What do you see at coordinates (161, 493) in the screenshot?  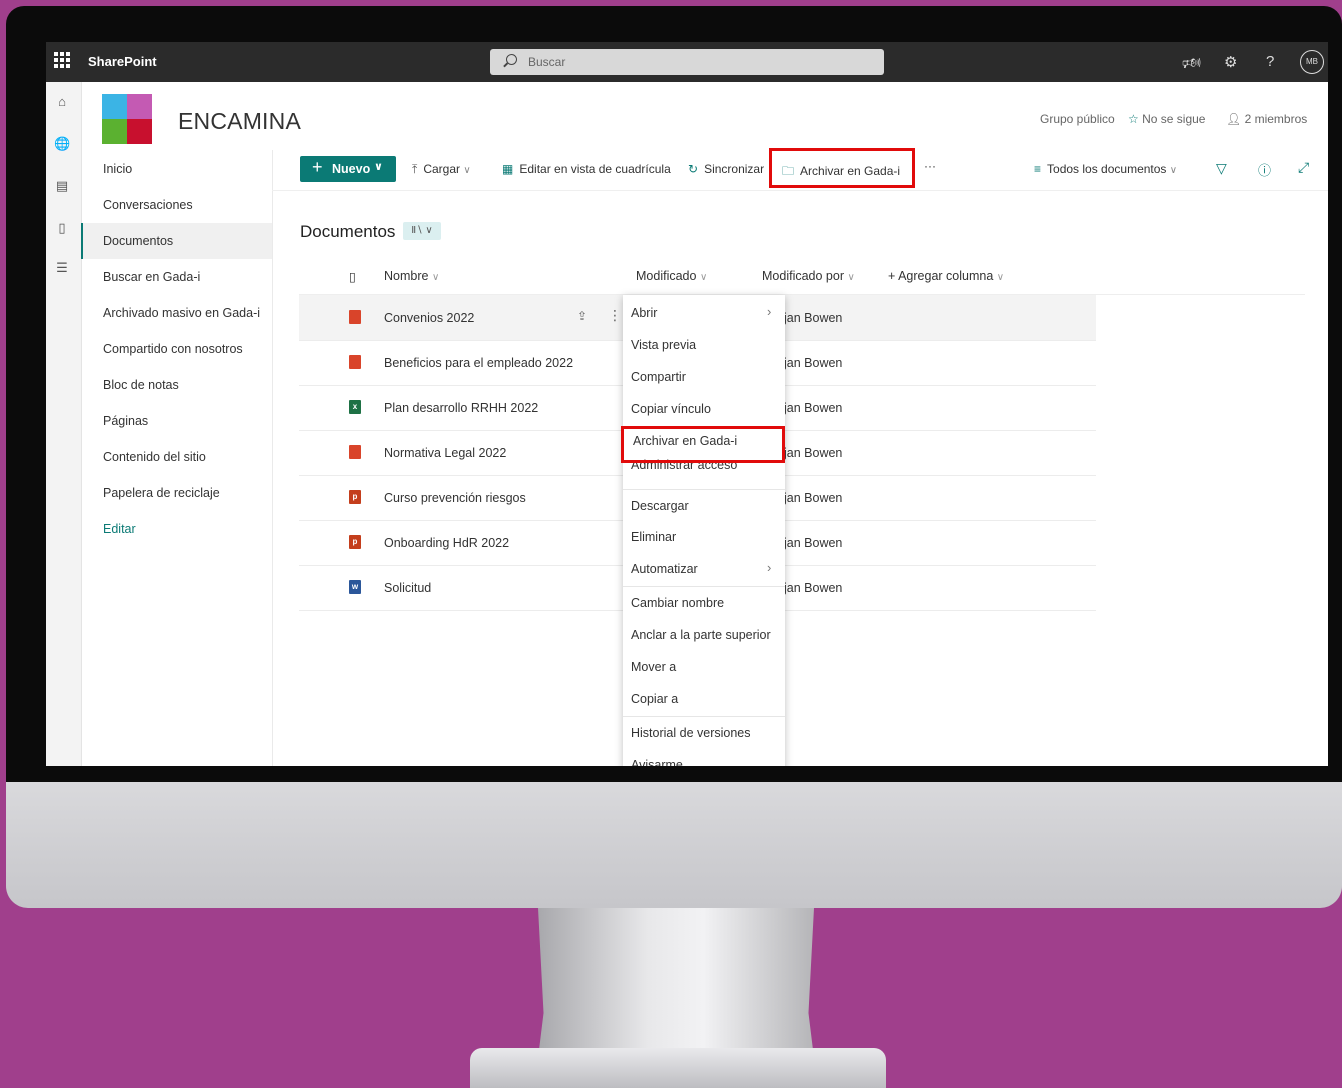 I see `nav-label: Papelera de reciclaje` at bounding box center [161, 493].